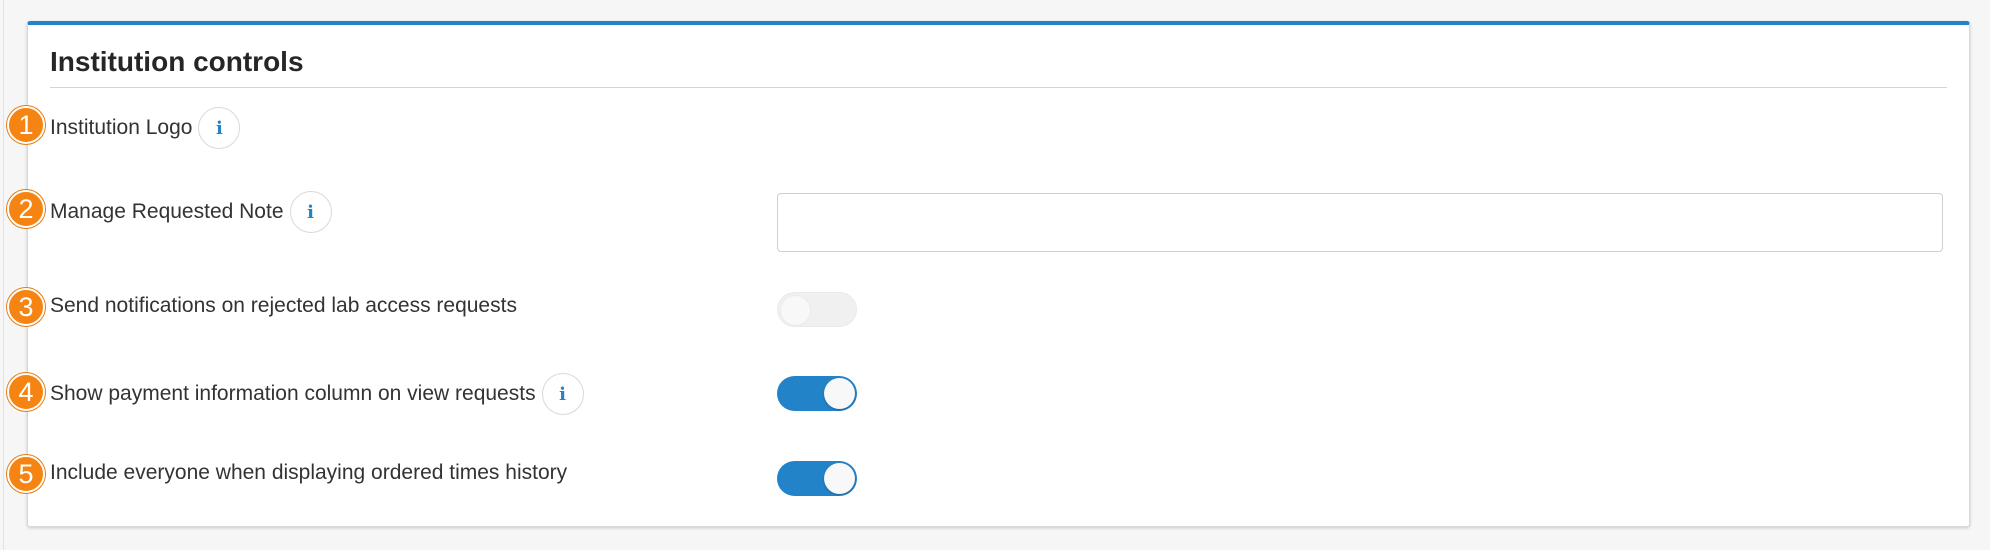  I want to click on title-divider, so click(998, 87).